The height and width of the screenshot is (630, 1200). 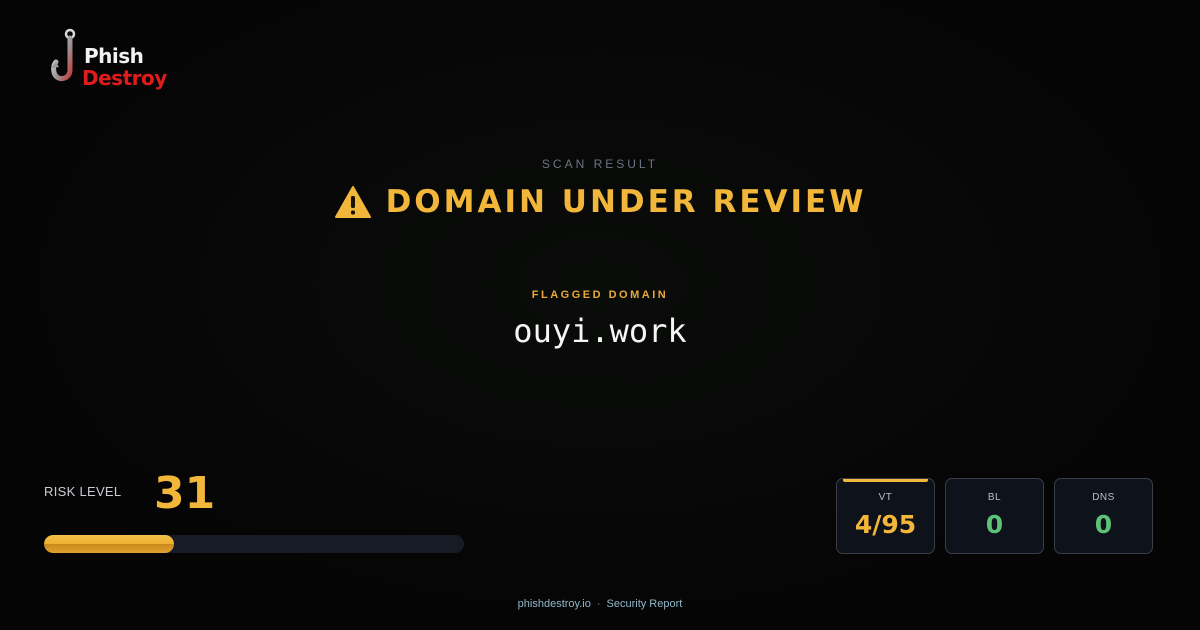 I want to click on stat-card-dns: DNS 0, so click(x=1103, y=516).